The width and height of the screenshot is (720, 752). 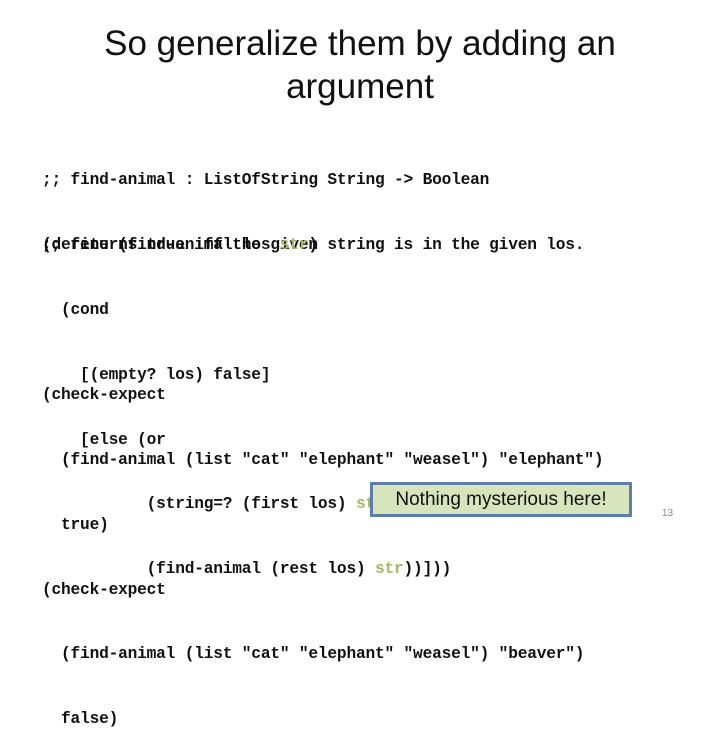 What do you see at coordinates (360, 43) in the screenshot?
I see `slide-title-line-1: So generalize them by adding an` at bounding box center [360, 43].